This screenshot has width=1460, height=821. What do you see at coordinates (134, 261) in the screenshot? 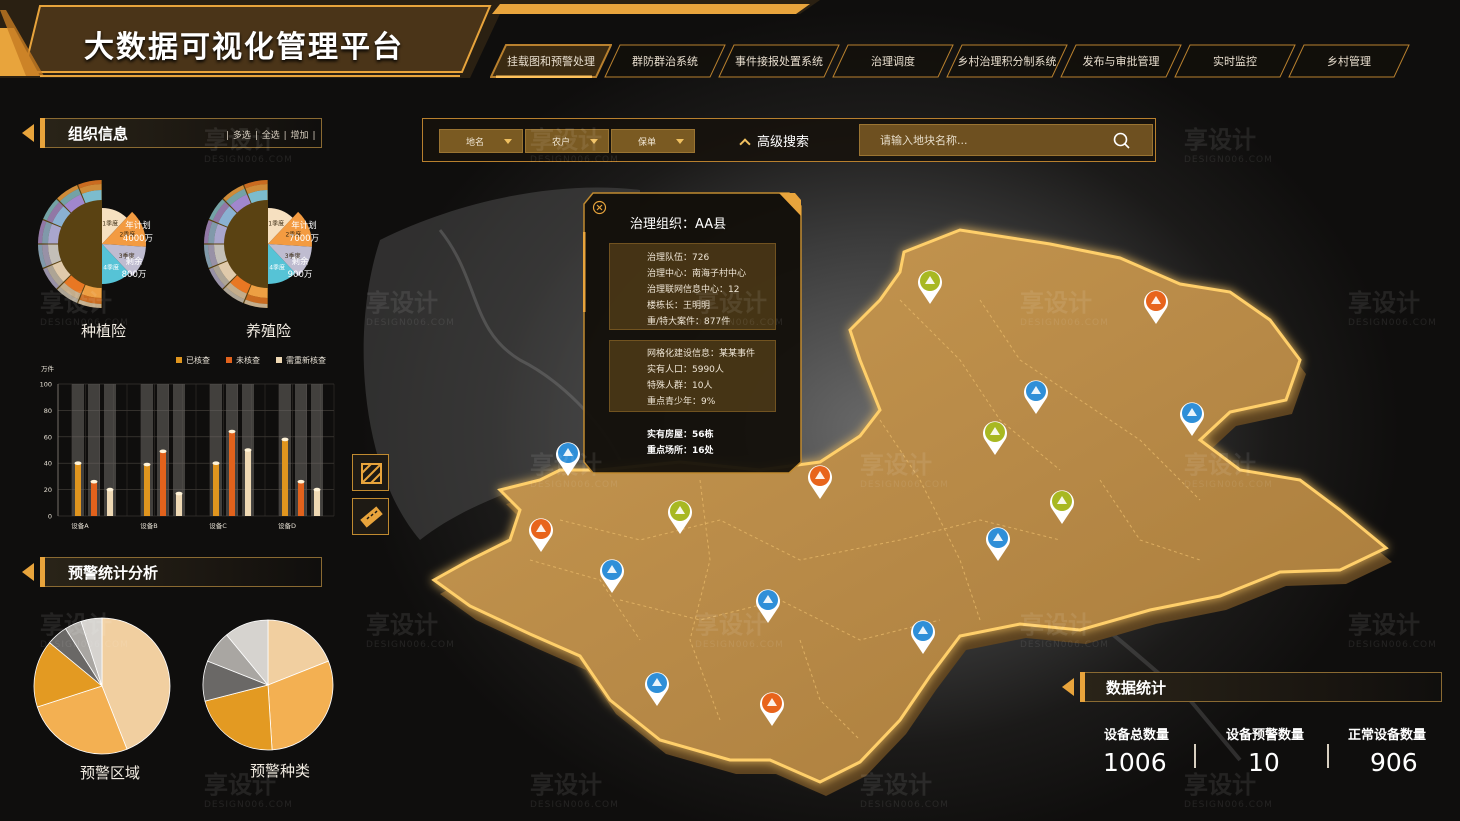
I see `remain-label: 剩余` at bounding box center [134, 261].